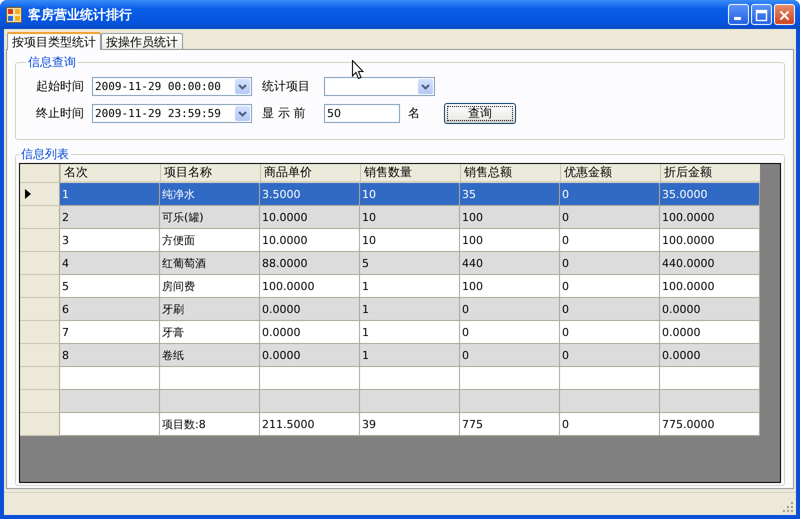 The width and height of the screenshot is (800, 519). I want to click on table-cell: 7, so click(110, 332).